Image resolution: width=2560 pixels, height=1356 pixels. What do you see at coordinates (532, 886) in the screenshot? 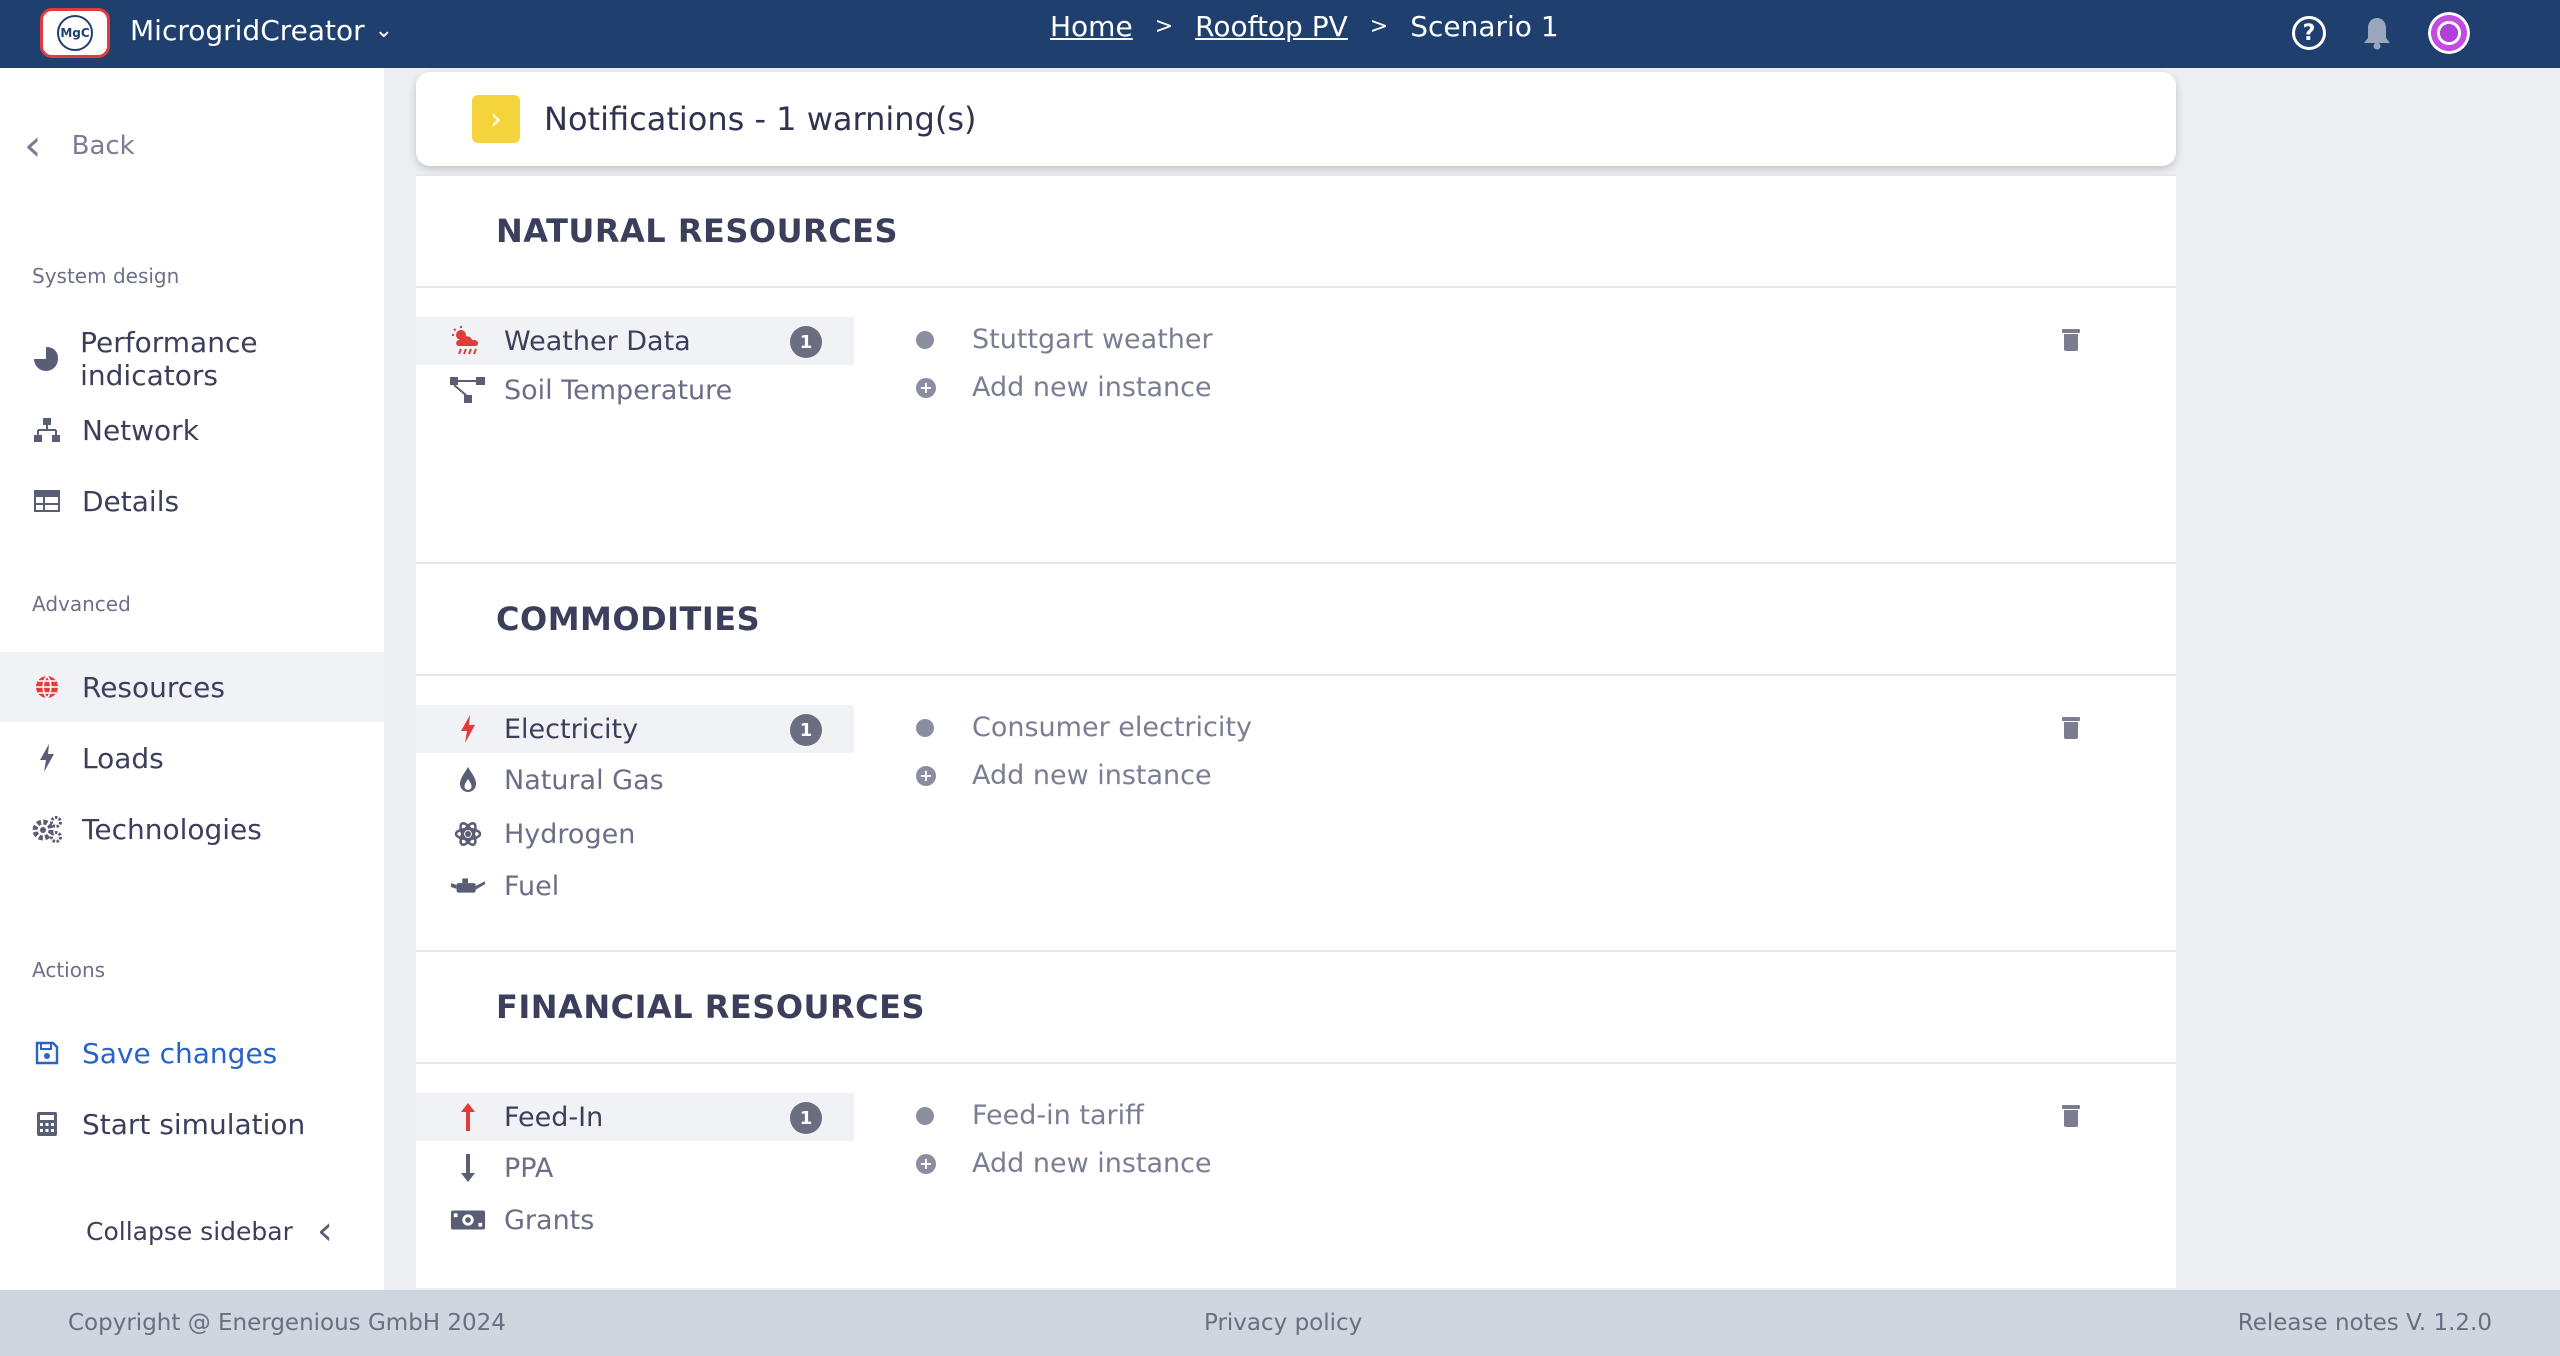
I see `resource-item-label: Fuel` at bounding box center [532, 886].